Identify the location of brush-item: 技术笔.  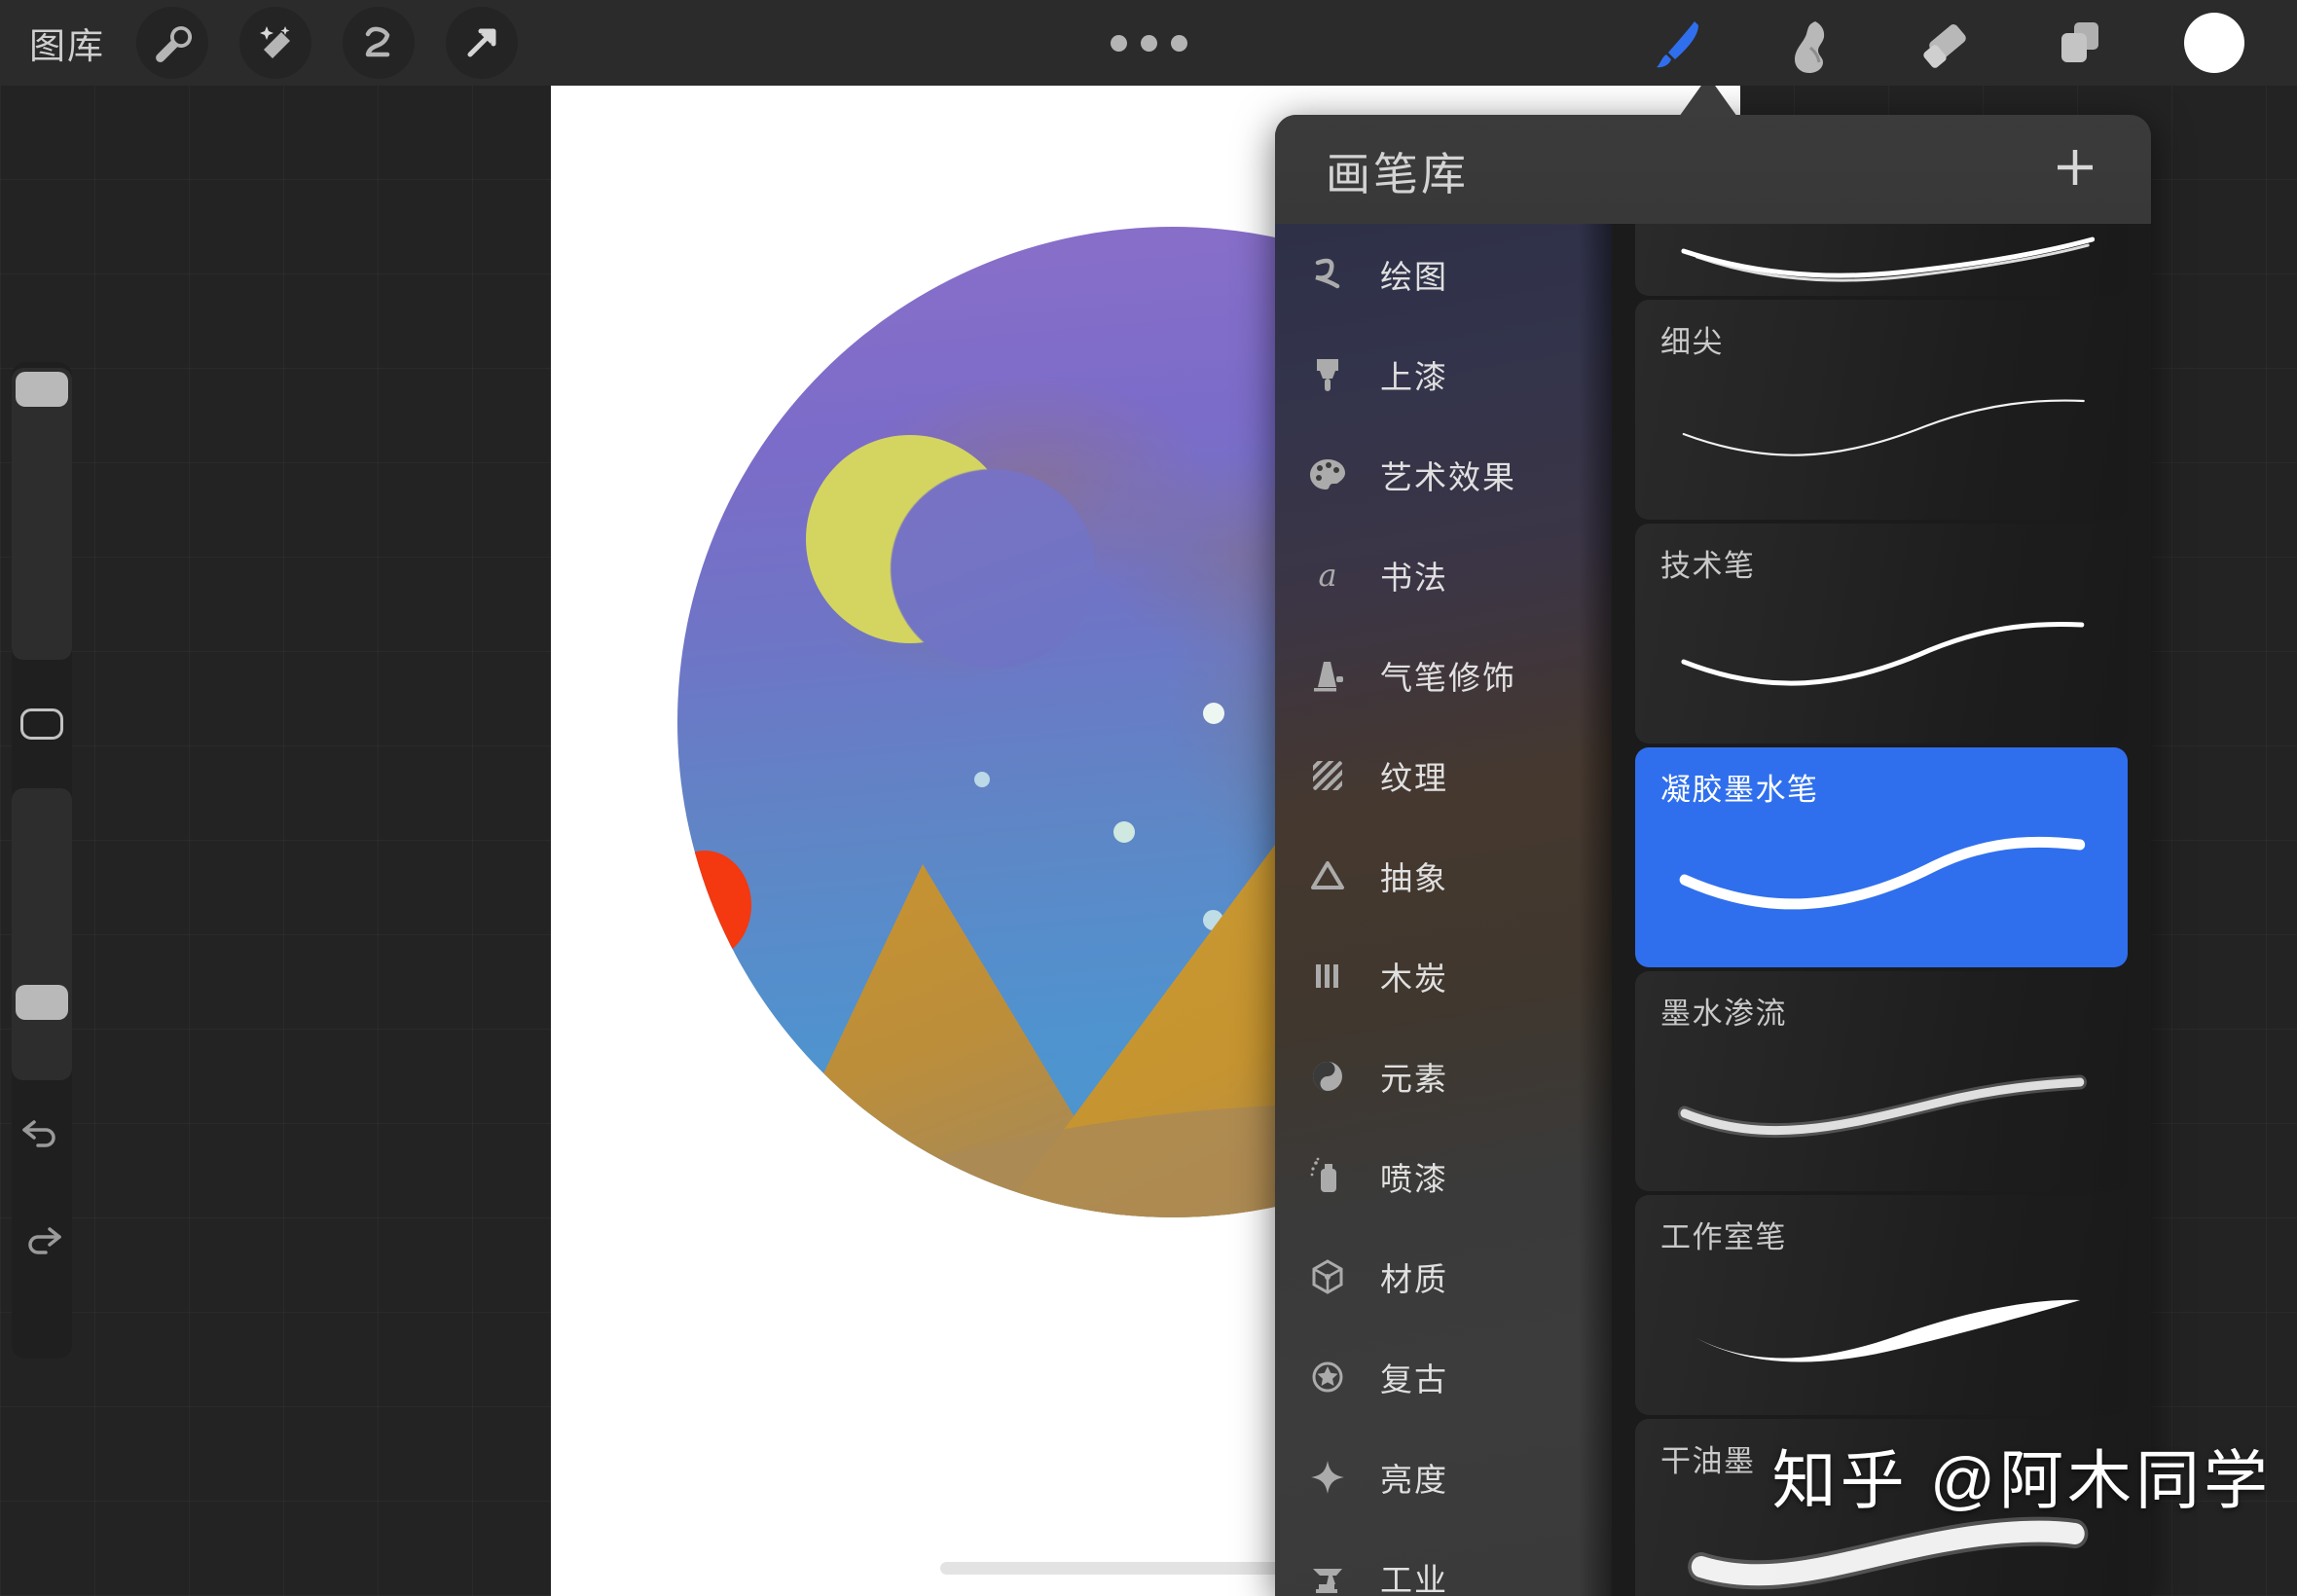
(1882, 634).